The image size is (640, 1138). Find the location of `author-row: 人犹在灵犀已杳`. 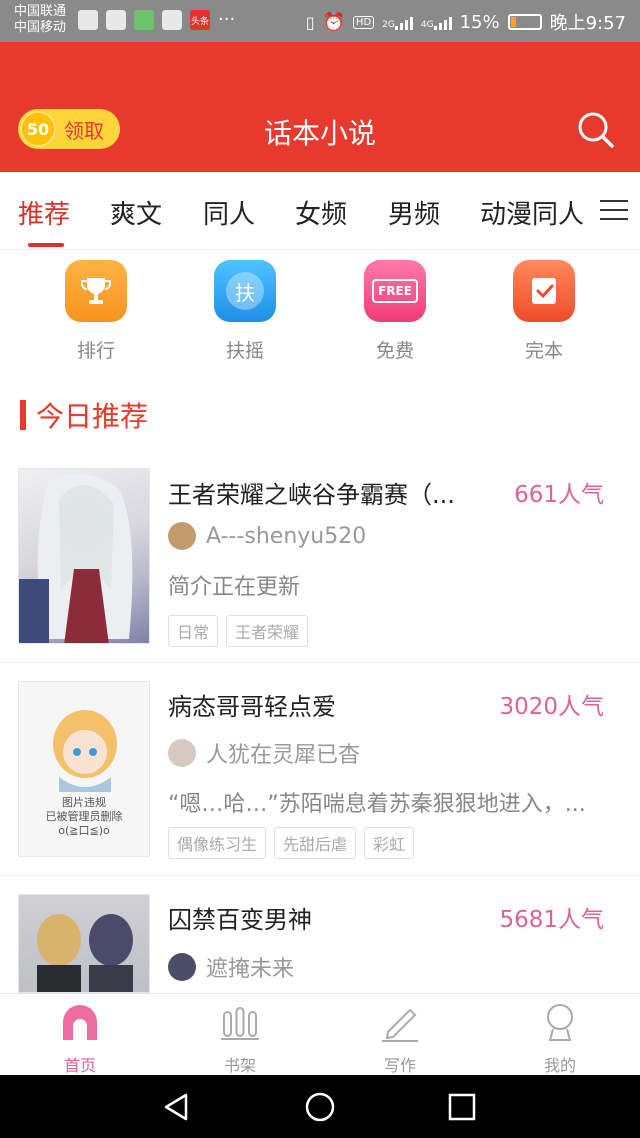

author-row: 人犹在灵犀已杳 is located at coordinates (264, 753).